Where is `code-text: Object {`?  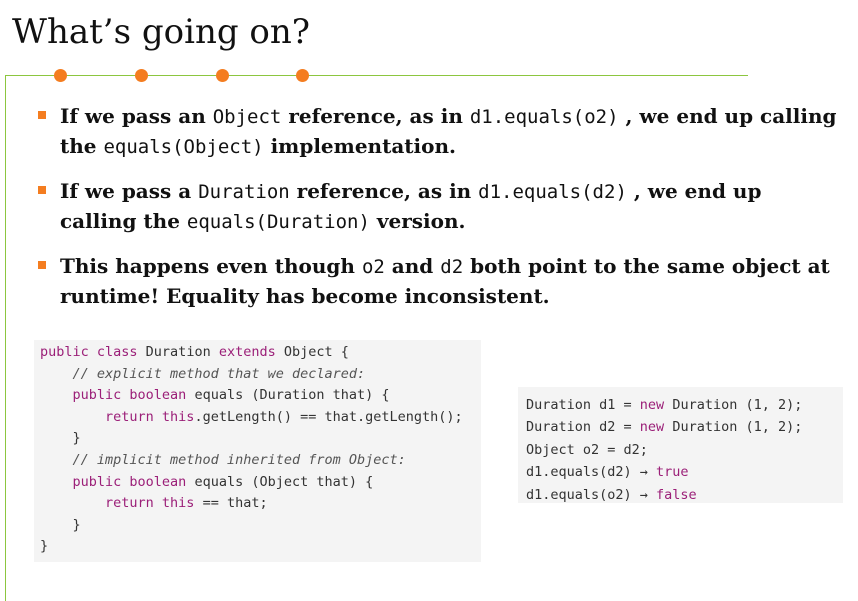
code-text: Object { is located at coordinates (312, 352).